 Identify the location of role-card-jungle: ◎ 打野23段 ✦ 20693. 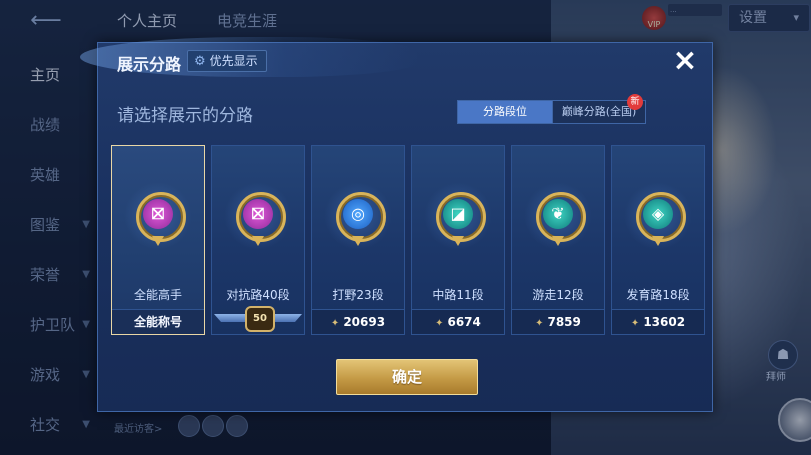
(358, 240).